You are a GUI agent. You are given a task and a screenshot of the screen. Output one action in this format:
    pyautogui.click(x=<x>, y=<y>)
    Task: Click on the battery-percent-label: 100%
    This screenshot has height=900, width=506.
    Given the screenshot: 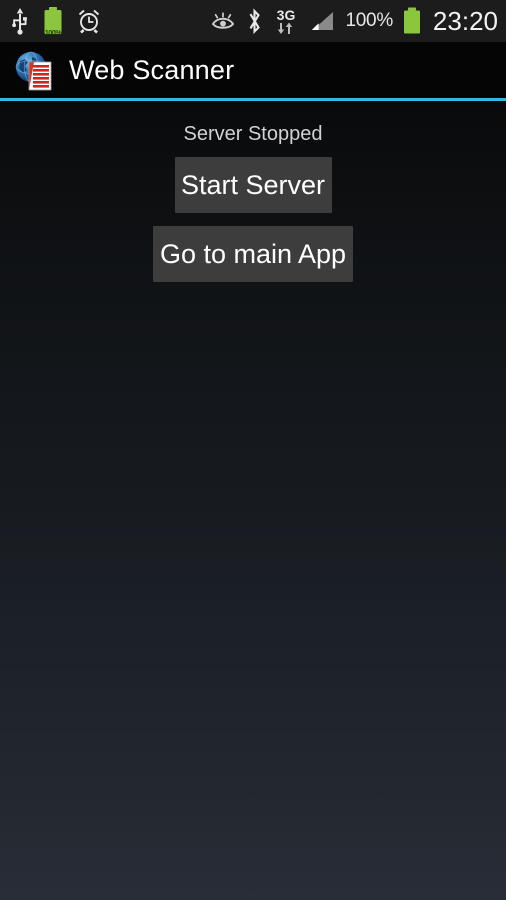 What is the action you would take?
    pyautogui.click(x=369, y=20)
    